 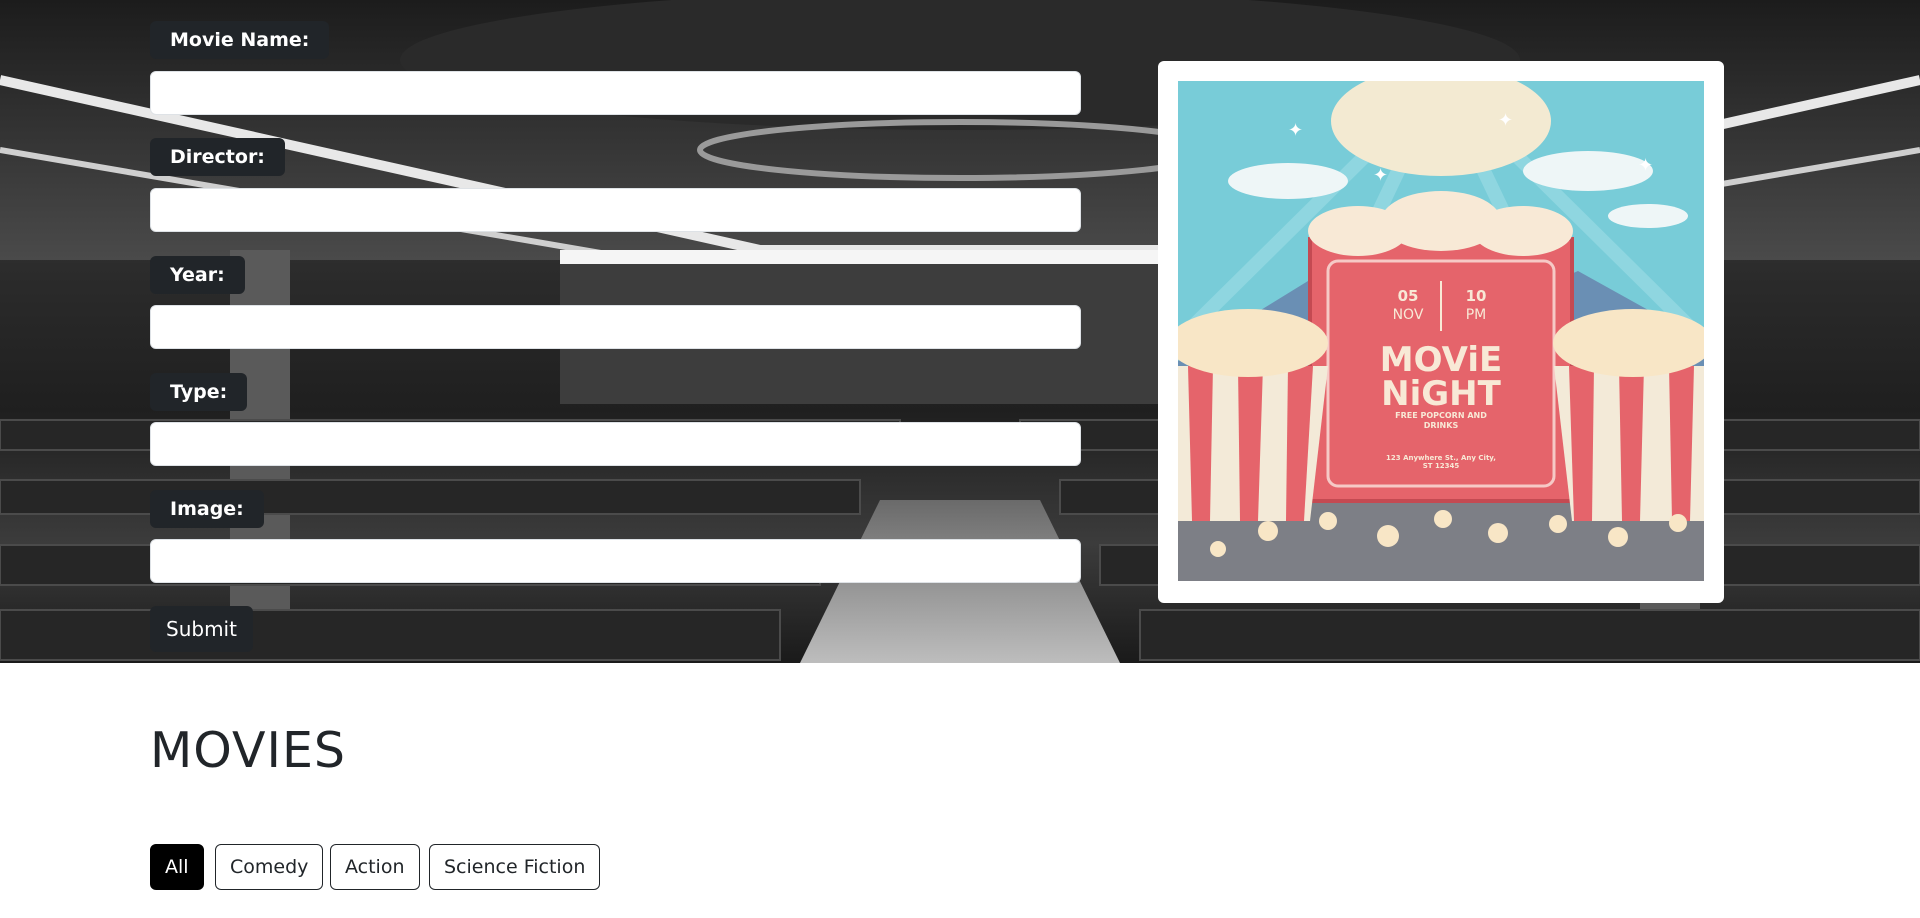 I want to click on year-input, so click(x=615, y=327).